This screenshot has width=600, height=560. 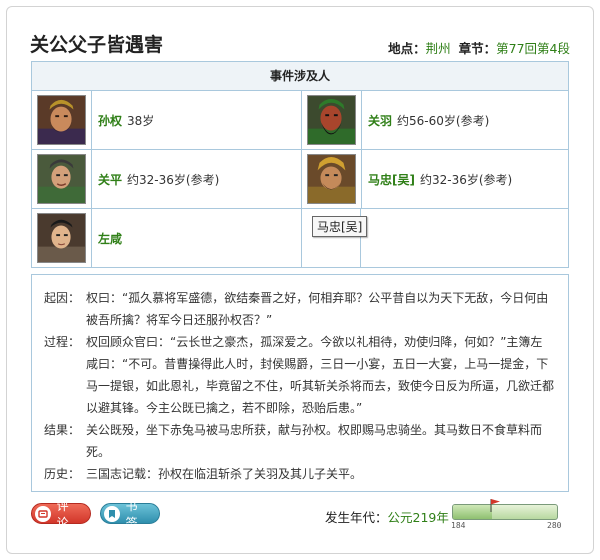 What do you see at coordinates (62, 298) in the screenshot?
I see `cause-label: 起因：` at bounding box center [62, 298].